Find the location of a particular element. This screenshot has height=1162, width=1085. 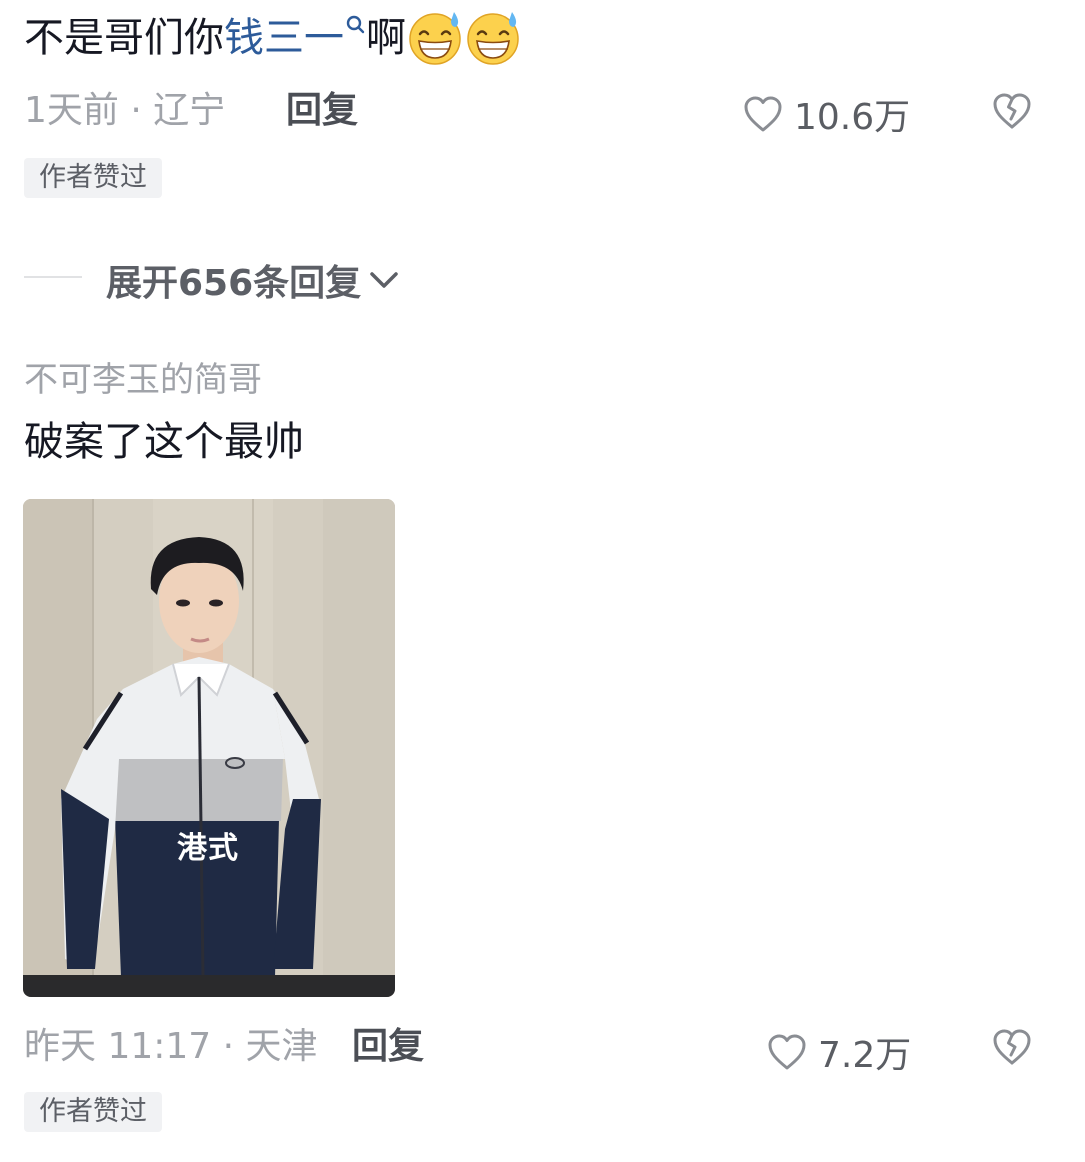

like-count: 10.6万 is located at coordinates (852, 117).